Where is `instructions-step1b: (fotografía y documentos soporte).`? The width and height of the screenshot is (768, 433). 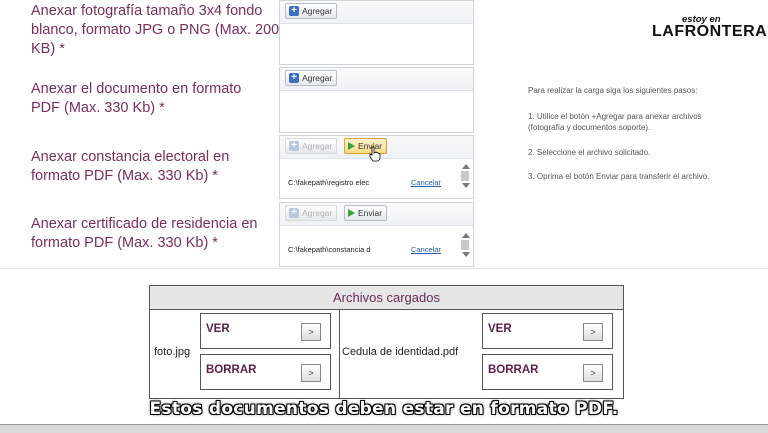
instructions-step1b: (fotografía y documentos soporte). is located at coordinates (589, 127).